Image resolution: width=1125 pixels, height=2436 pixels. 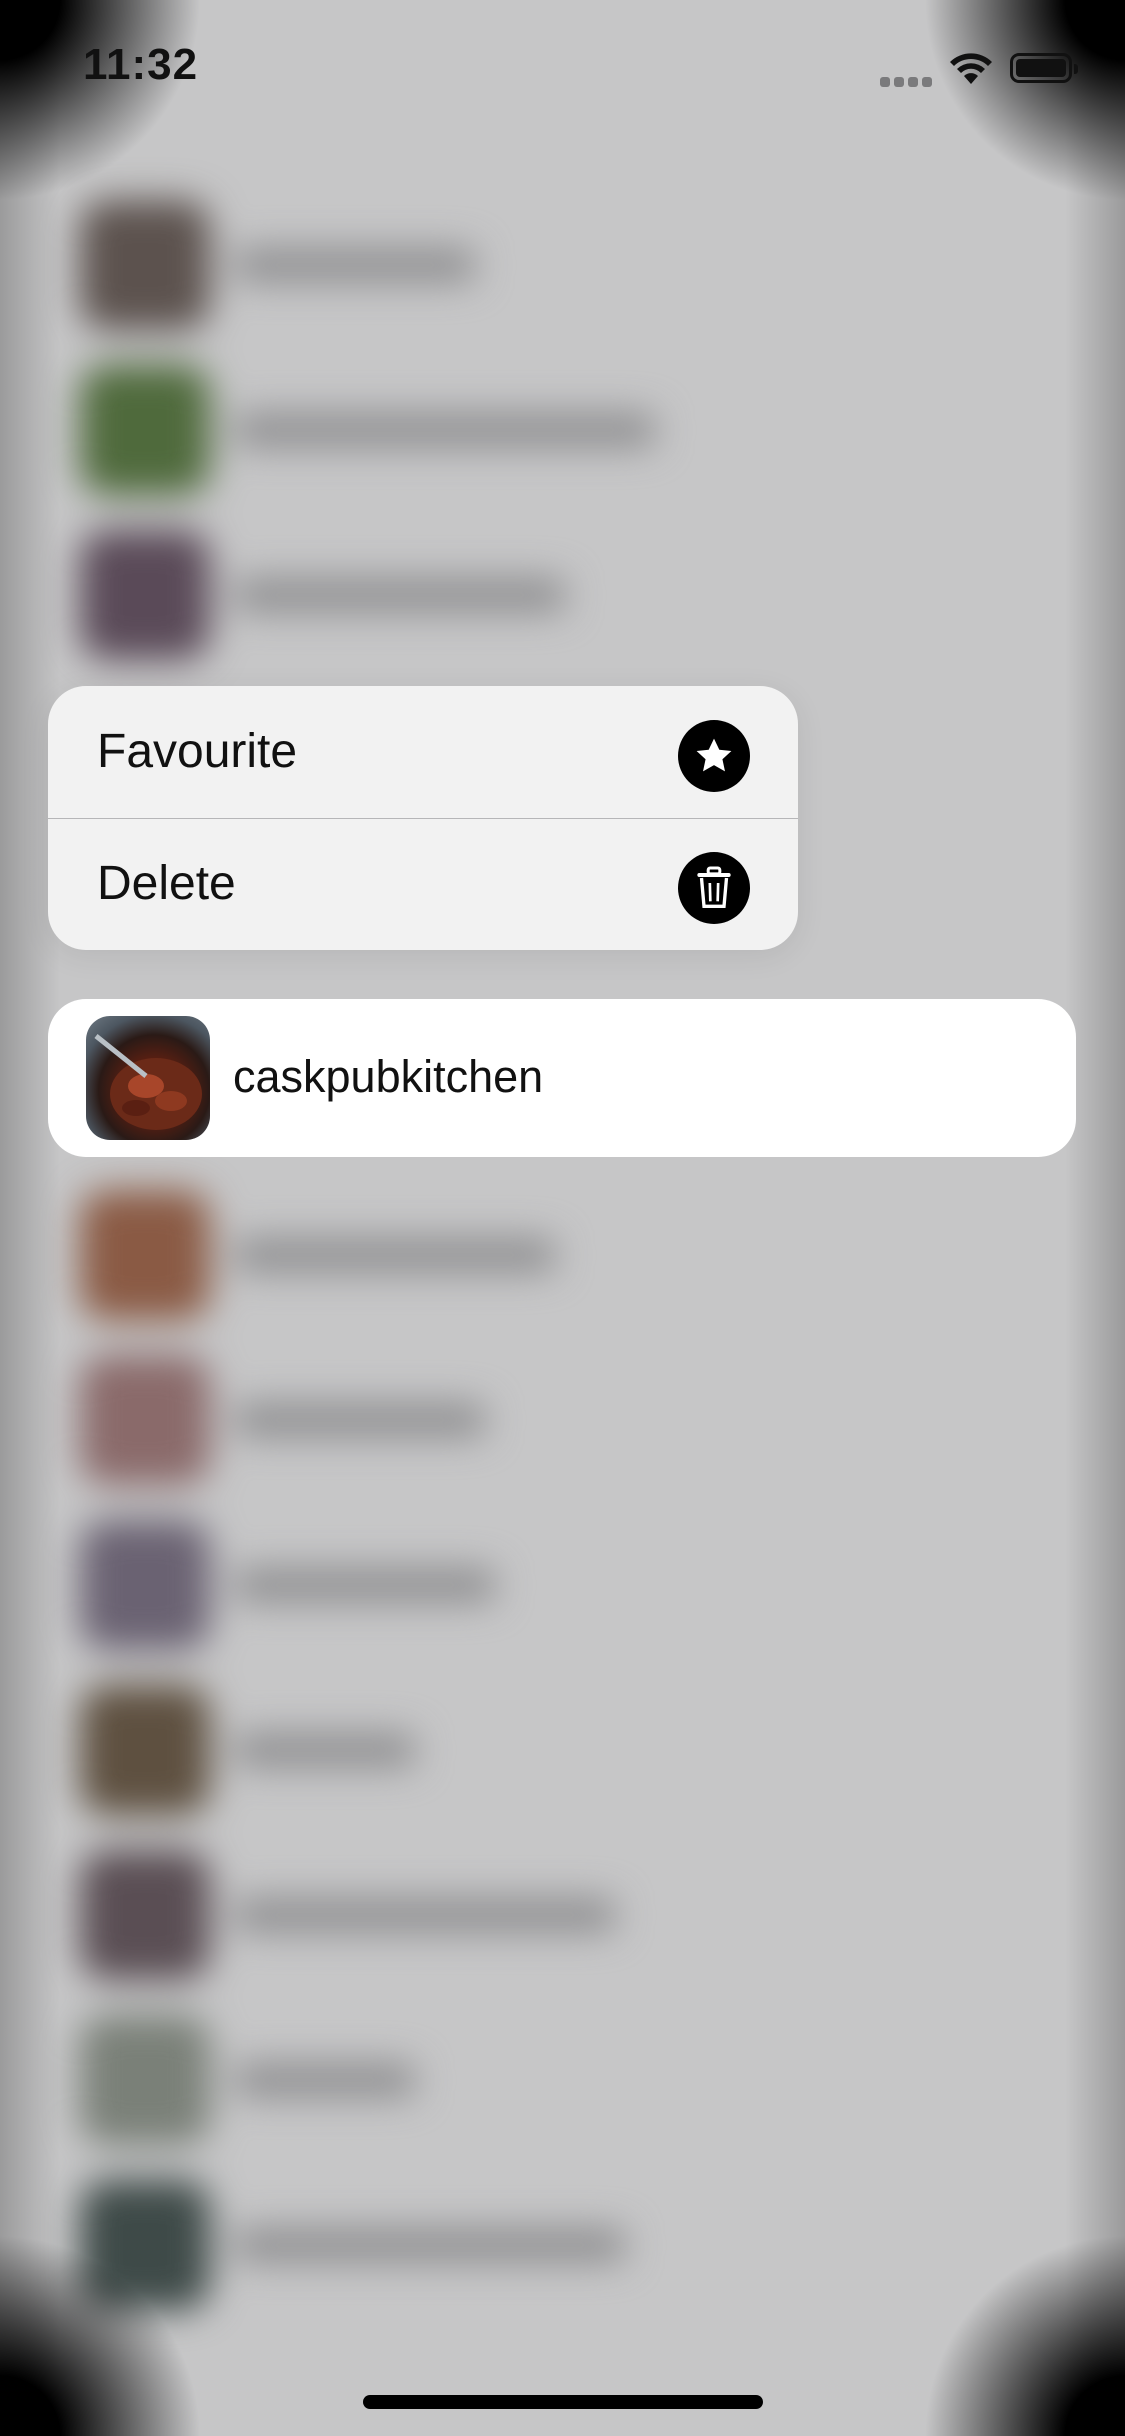 I want to click on star-icon, so click(x=714, y=756).